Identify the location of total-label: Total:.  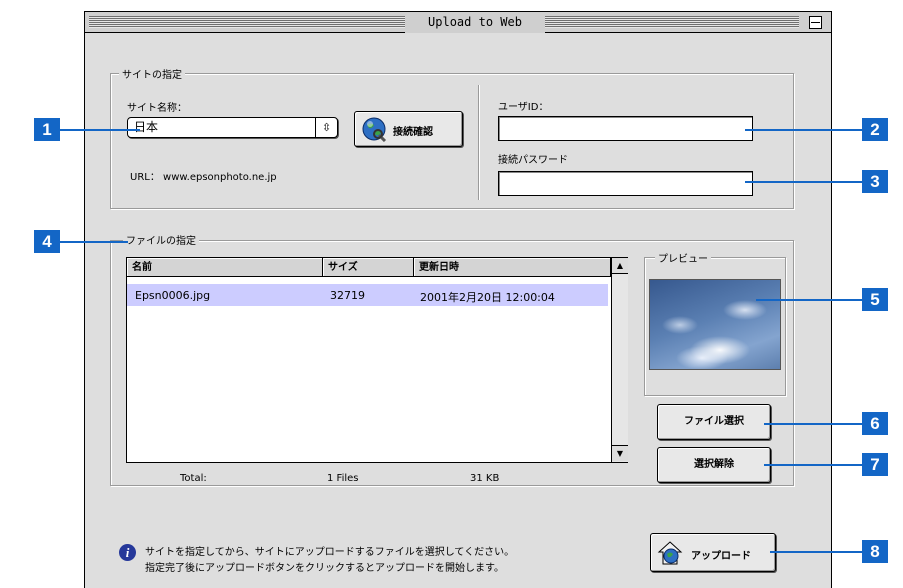
(193, 478).